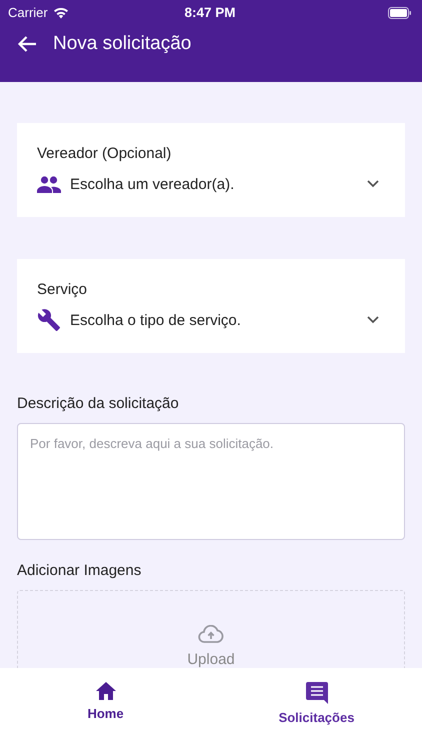 The height and width of the screenshot is (750, 422). I want to click on carrier-label: Carrier, so click(28, 12).